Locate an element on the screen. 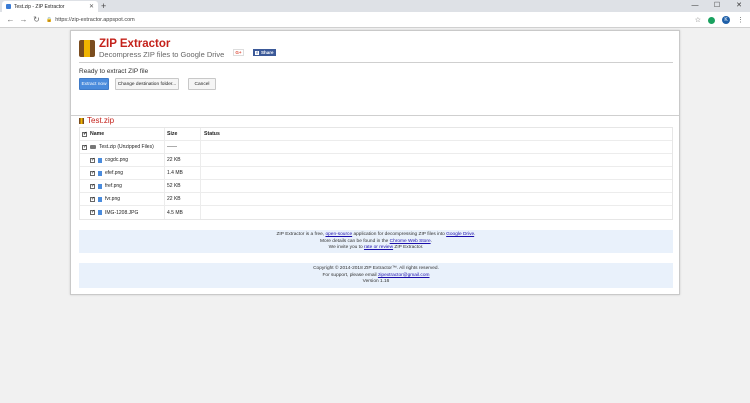 The image size is (750, 403). zip-file-name: Test.zip is located at coordinates (101, 120).